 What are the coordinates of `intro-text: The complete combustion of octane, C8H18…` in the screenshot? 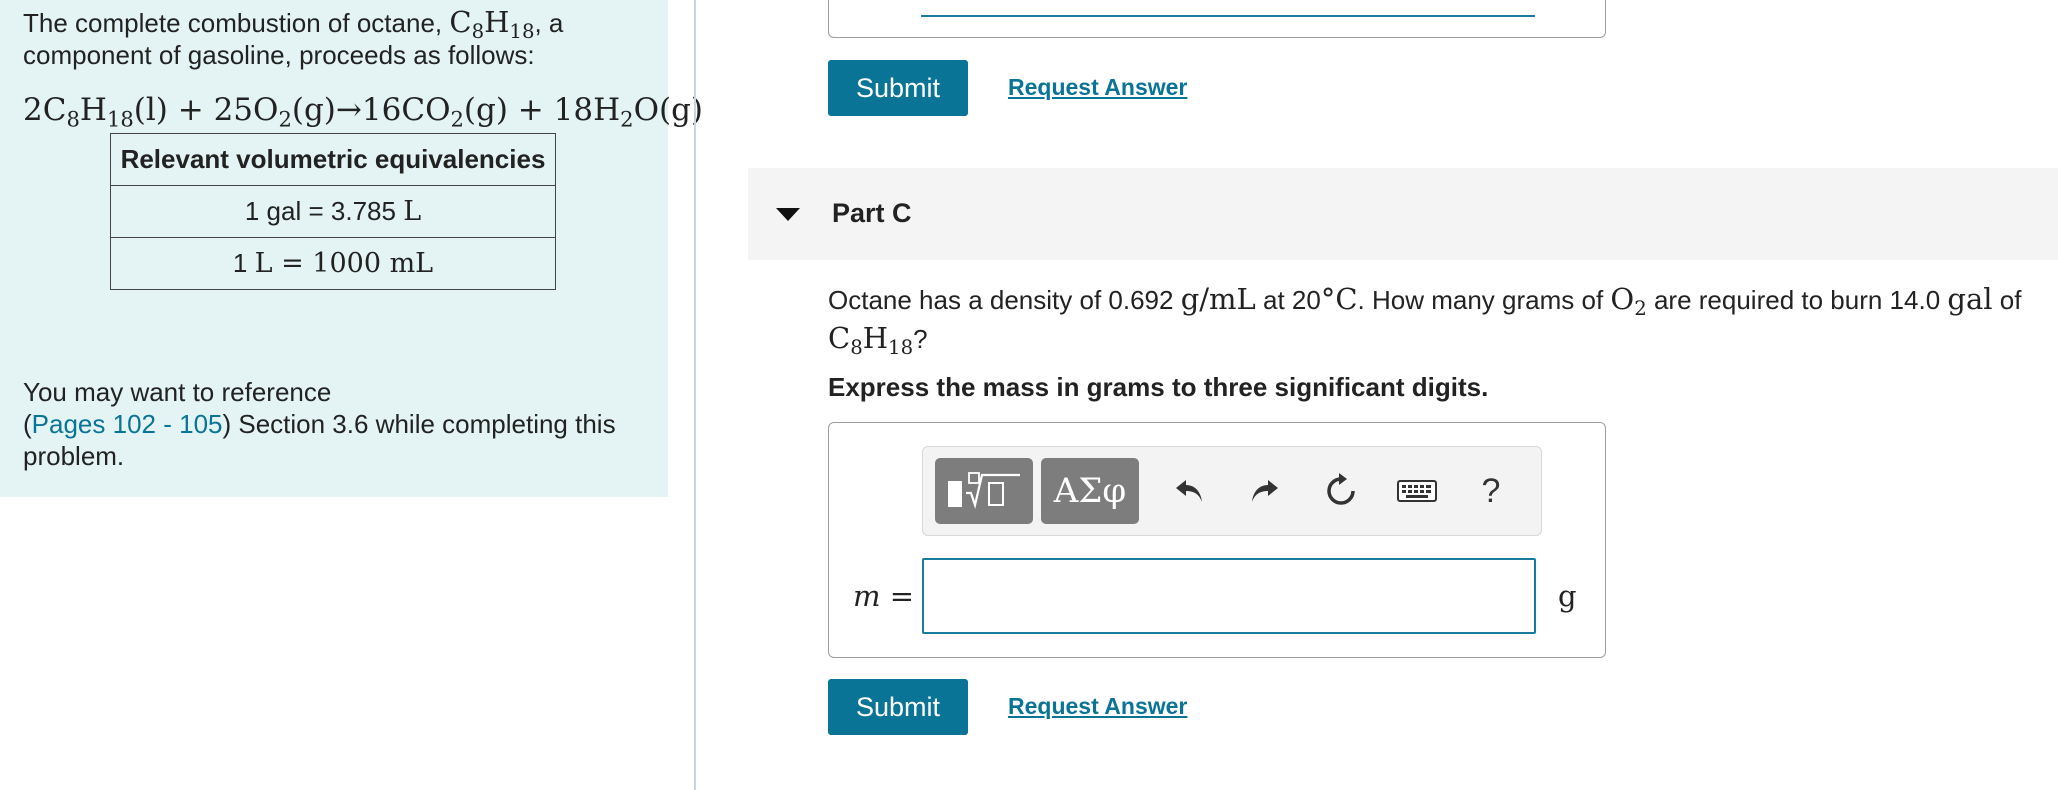 It's located at (323, 38).